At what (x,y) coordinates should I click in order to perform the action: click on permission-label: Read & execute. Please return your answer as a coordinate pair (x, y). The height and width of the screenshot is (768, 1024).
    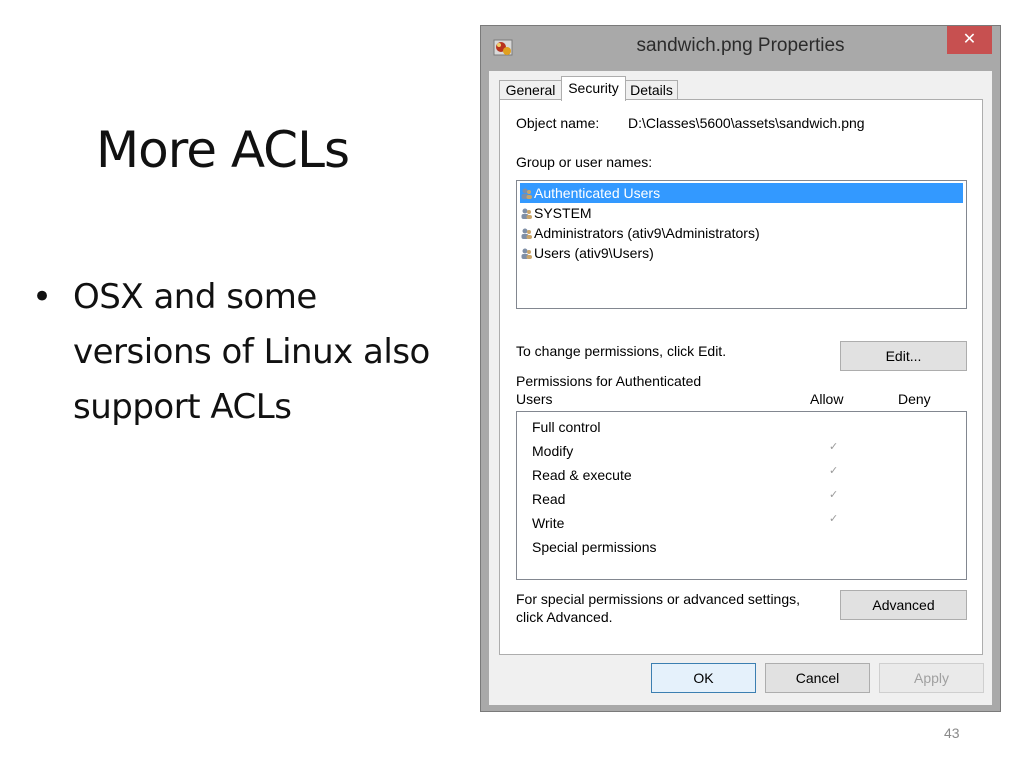
    Looking at the image, I should click on (582, 475).